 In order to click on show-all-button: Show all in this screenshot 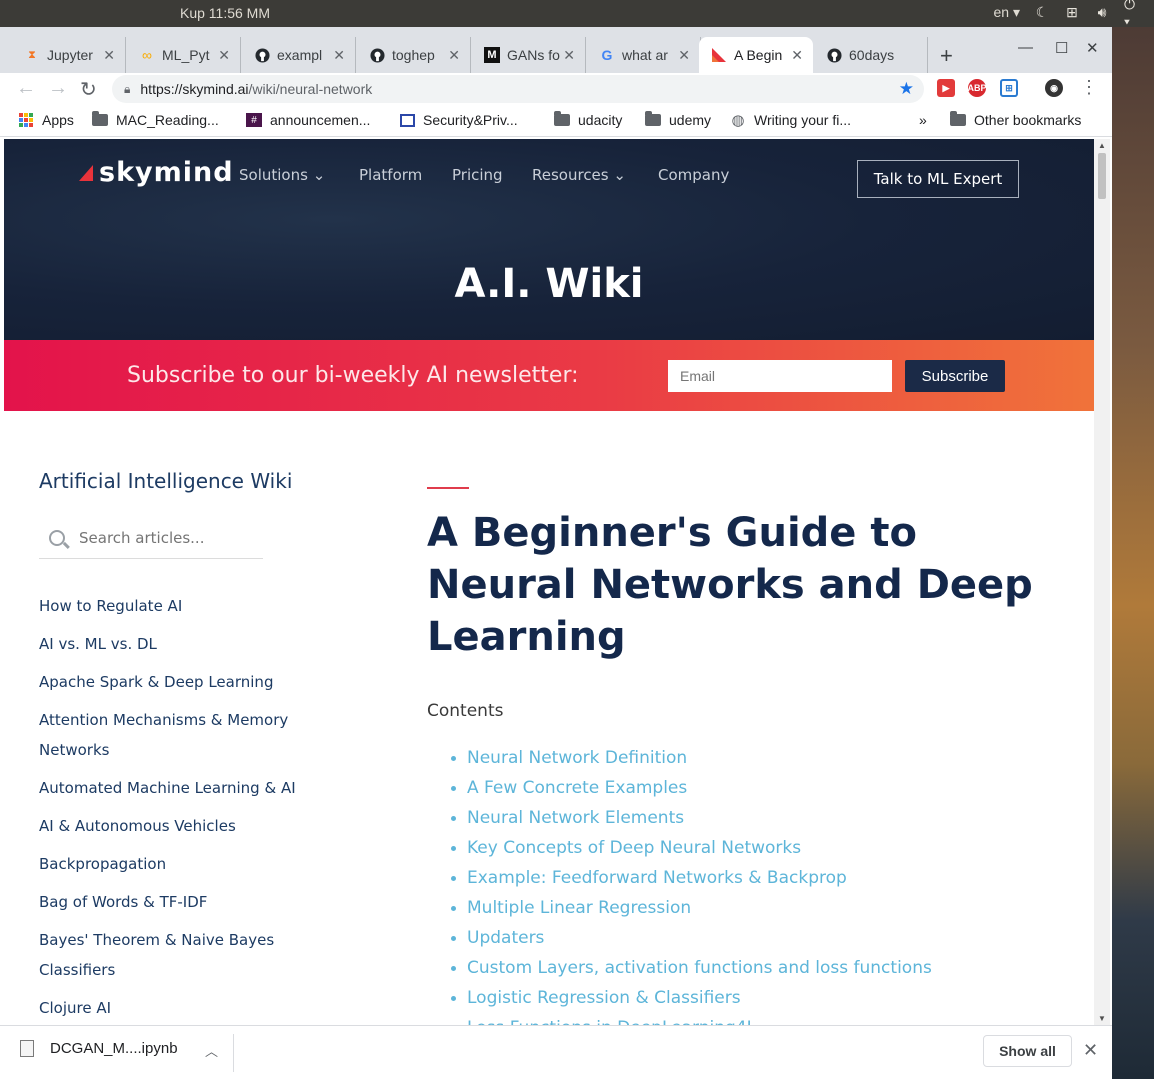, I will do `click(1027, 1051)`.